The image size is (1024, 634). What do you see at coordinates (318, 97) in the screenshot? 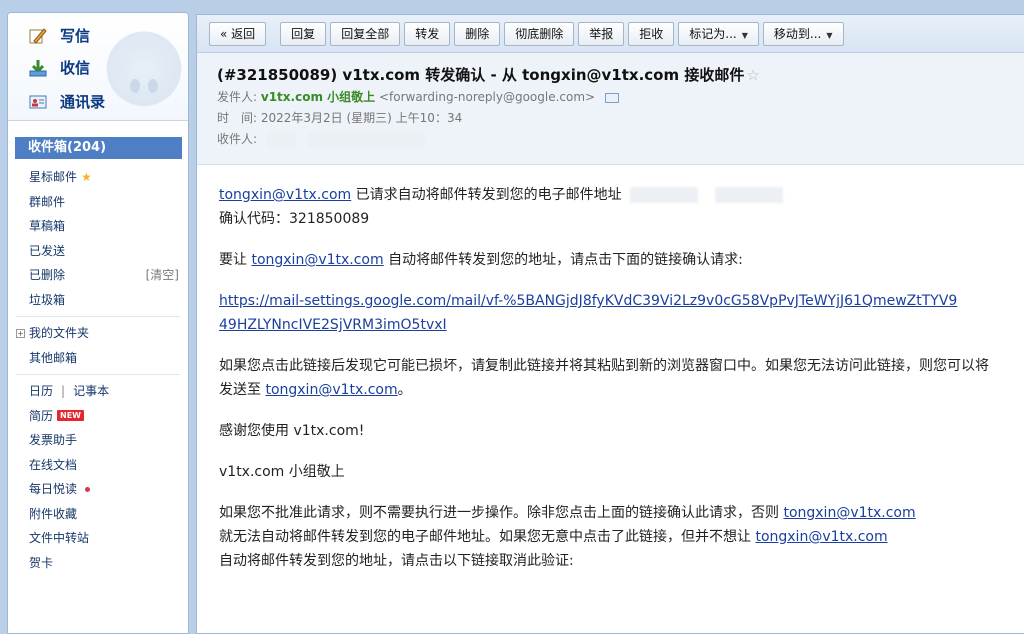
I see `sender-name: v1tx.com 小组敬上` at bounding box center [318, 97].